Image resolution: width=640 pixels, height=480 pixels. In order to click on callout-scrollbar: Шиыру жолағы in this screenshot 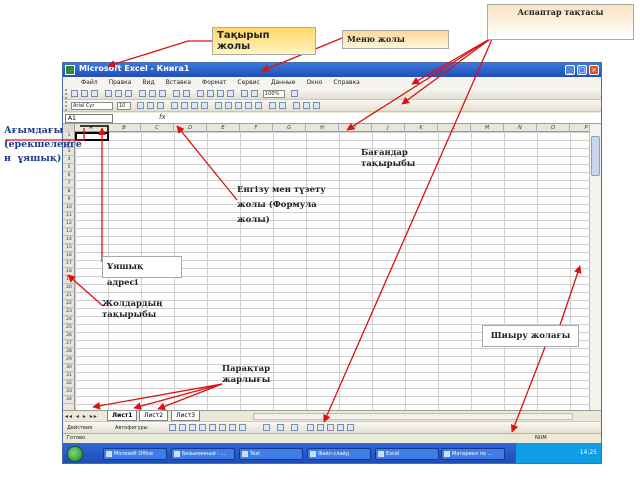, I will do `click(530, 336)`.